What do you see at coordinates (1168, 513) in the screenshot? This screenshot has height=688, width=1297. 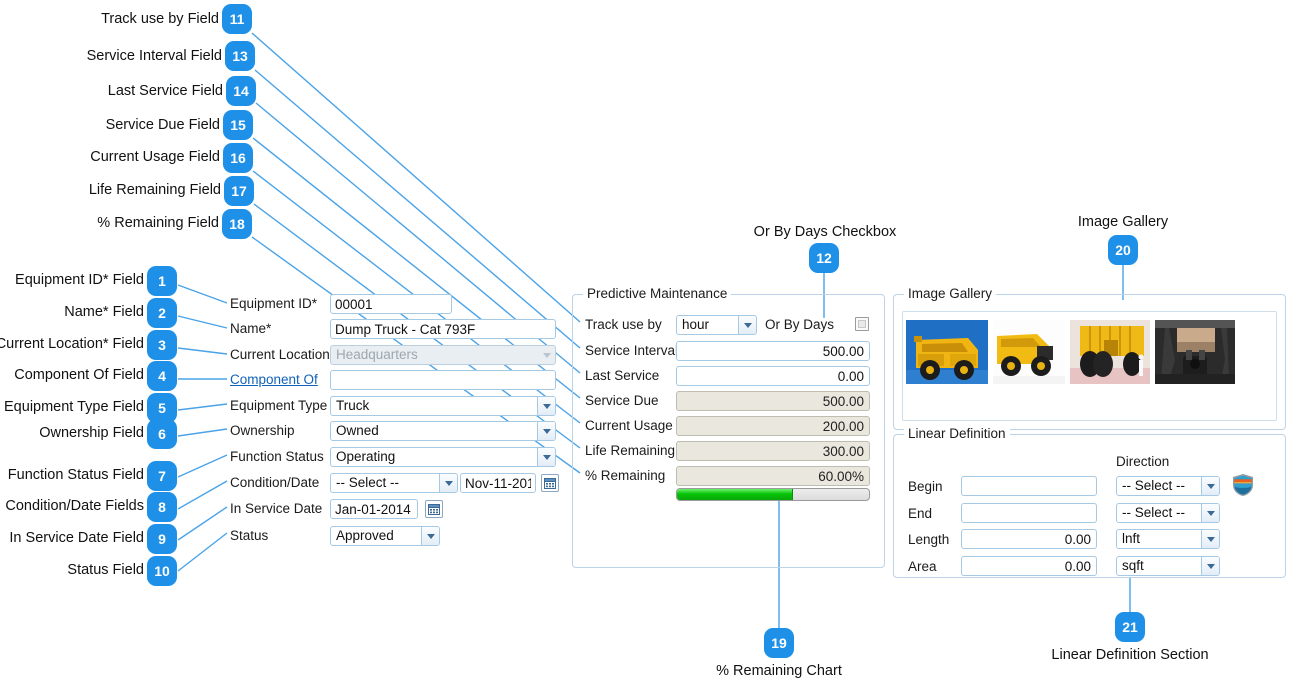 I see `end-direction-combobox: -- Select --` at bounding box center [1168, 513].